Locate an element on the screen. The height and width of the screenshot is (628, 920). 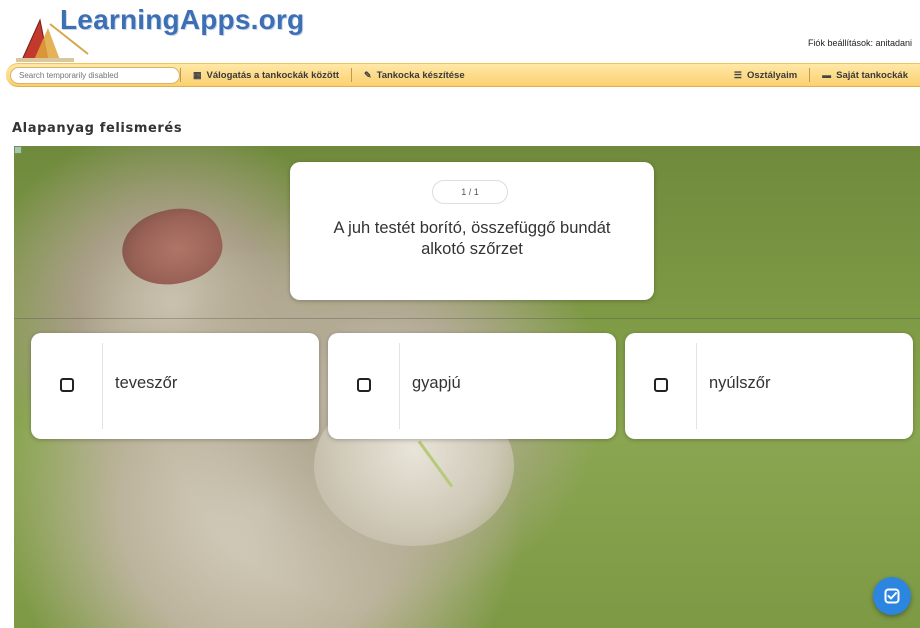
nav-browse-apps: ▦ Válogatás a tankockák között is located at coordinates (266, 75).